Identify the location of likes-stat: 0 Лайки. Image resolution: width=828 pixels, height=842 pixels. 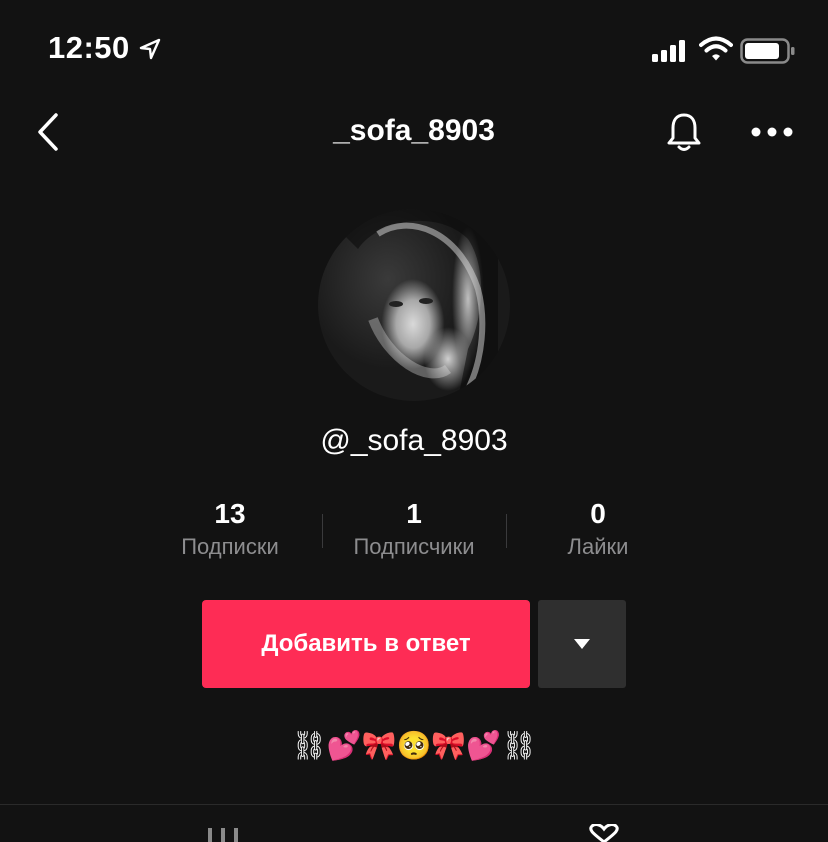
(598, 528).